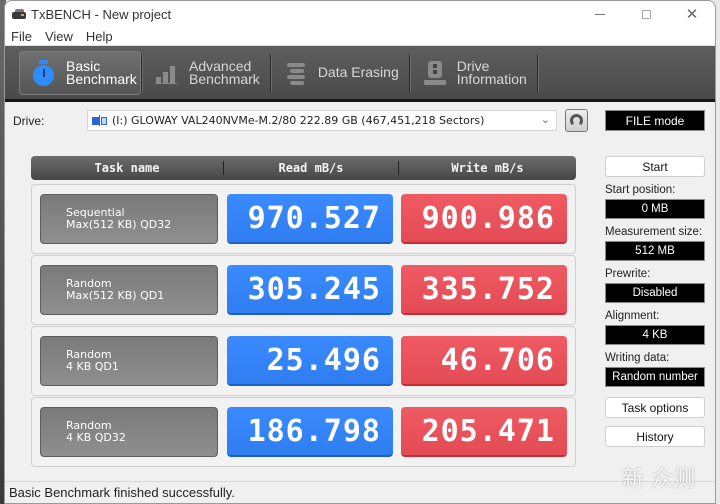 The width and height of the screenshot is (720, 504). I want to click on write-value: 46.706, so click(484, 361).